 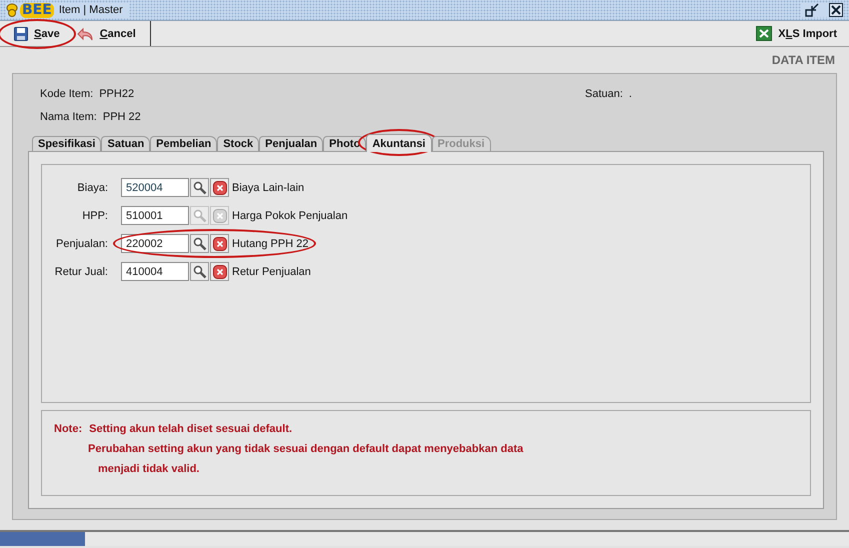 I want to click on account-name: Retur Penjualan, so click(x=271, y=272).